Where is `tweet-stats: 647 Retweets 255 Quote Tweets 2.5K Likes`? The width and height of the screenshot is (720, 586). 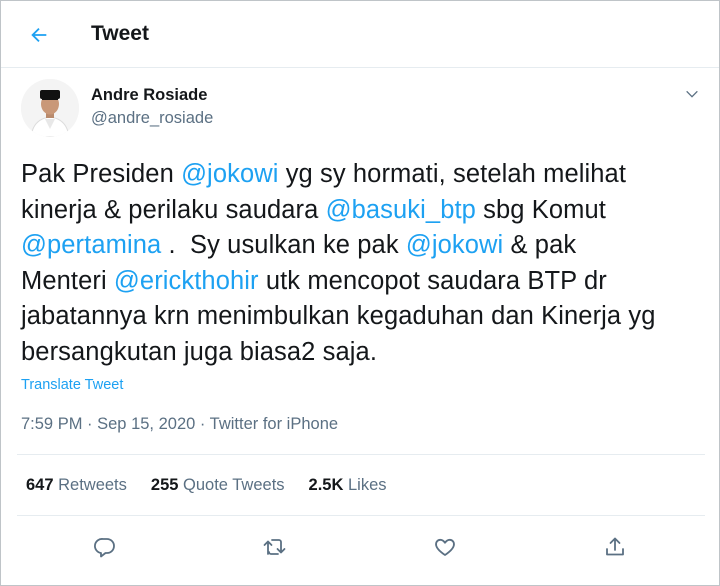 tweet-stats: 647 Retweets 255 Quote Tweets 2.5K Likes is located at coordinates (206, 485).